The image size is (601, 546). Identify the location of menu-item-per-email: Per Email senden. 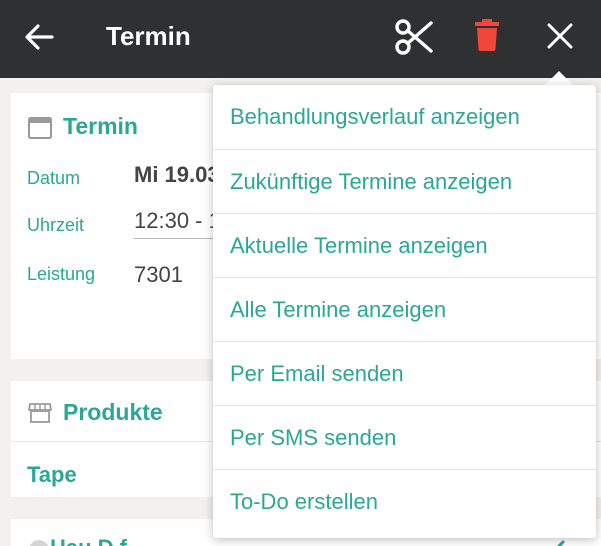
(404, 373).